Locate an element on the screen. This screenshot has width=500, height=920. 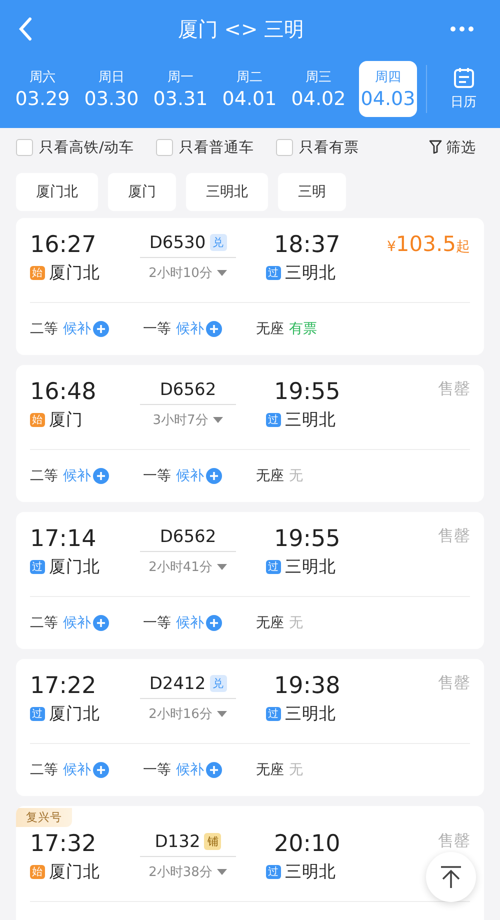
departure-time: 17:22 is located at coordinates (64, 686).